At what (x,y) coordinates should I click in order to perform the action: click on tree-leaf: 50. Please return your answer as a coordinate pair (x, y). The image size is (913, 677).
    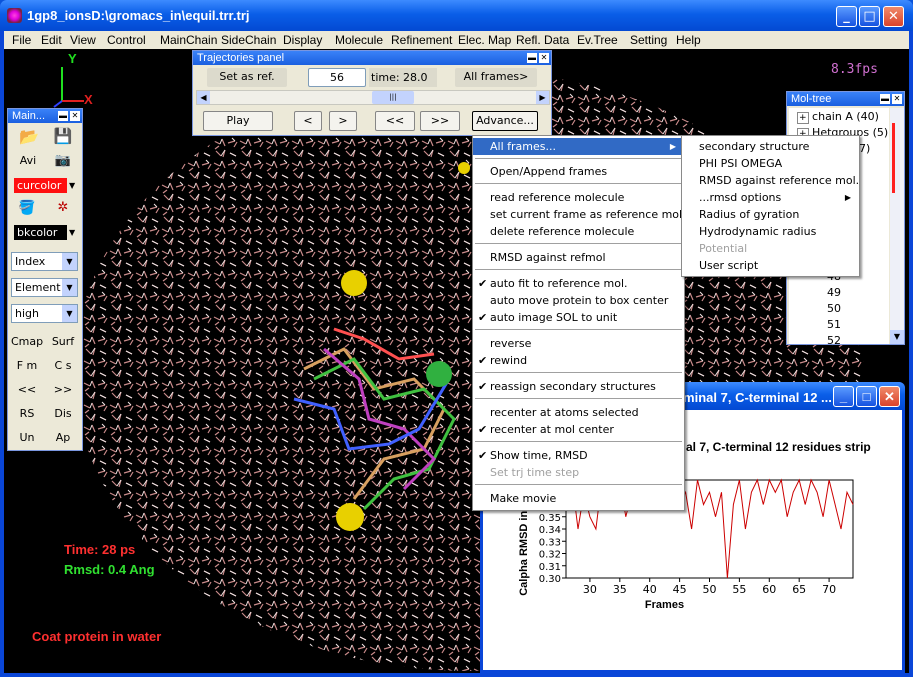
    Looking at the image, I should click on (834, 308).